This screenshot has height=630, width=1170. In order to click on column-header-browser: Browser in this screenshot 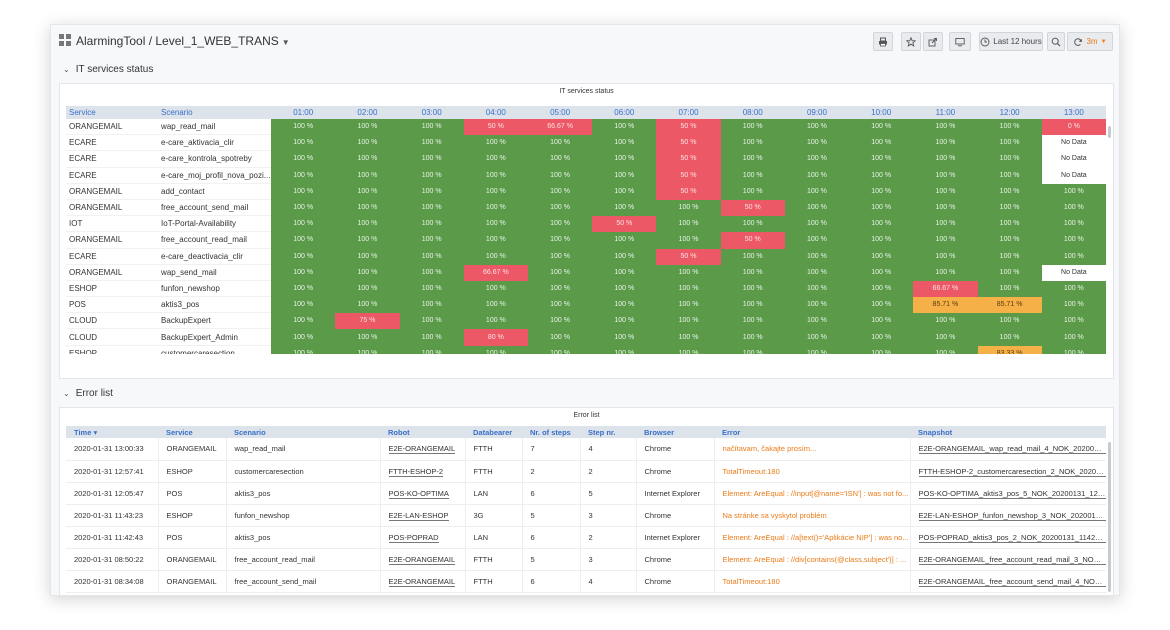, I will do `click(675, 432)`.